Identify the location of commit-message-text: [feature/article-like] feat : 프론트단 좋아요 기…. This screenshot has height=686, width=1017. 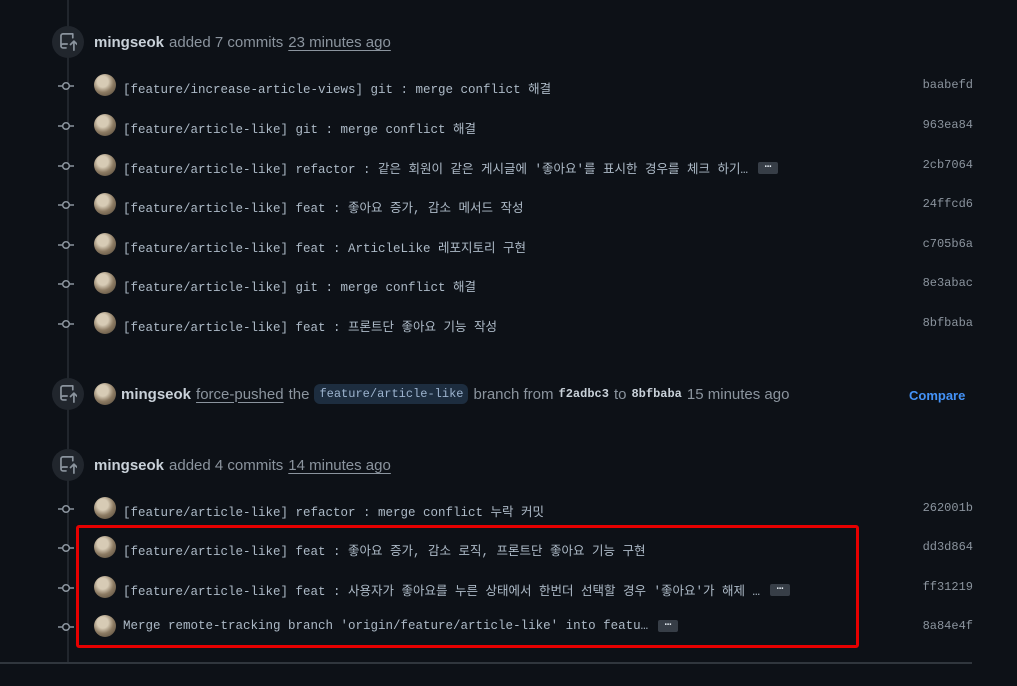
(310, 325).